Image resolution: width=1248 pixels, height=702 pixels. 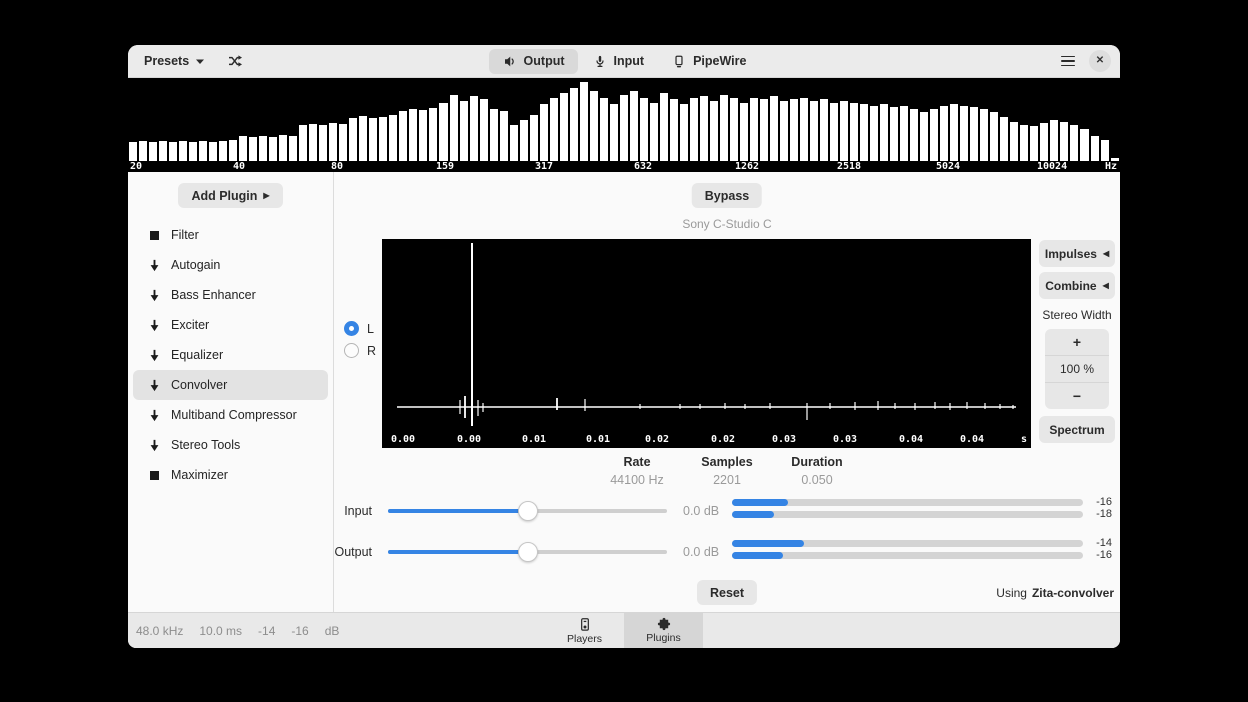 I want to click on impulse-name: Sony C-Studio C, so click(x=727, y=224).